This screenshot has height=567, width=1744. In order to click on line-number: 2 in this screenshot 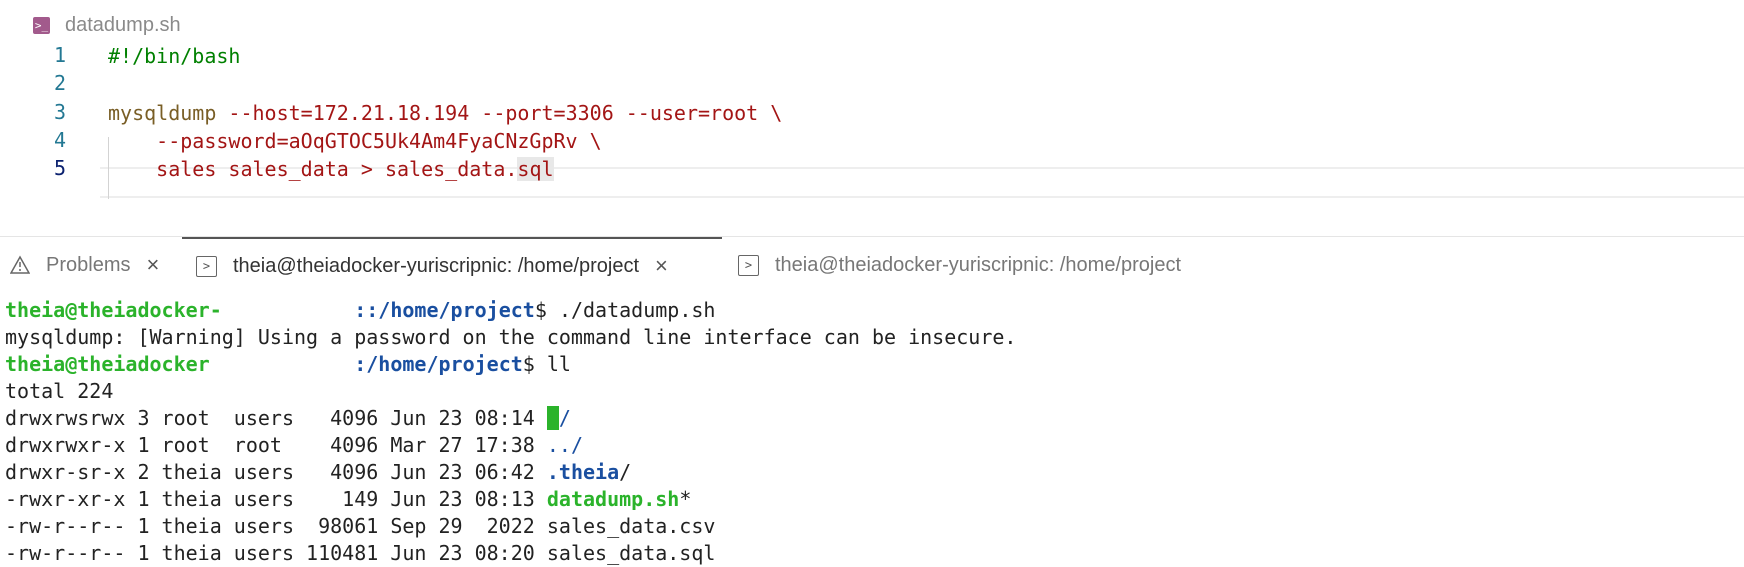, I will do `click(60, 83)`.